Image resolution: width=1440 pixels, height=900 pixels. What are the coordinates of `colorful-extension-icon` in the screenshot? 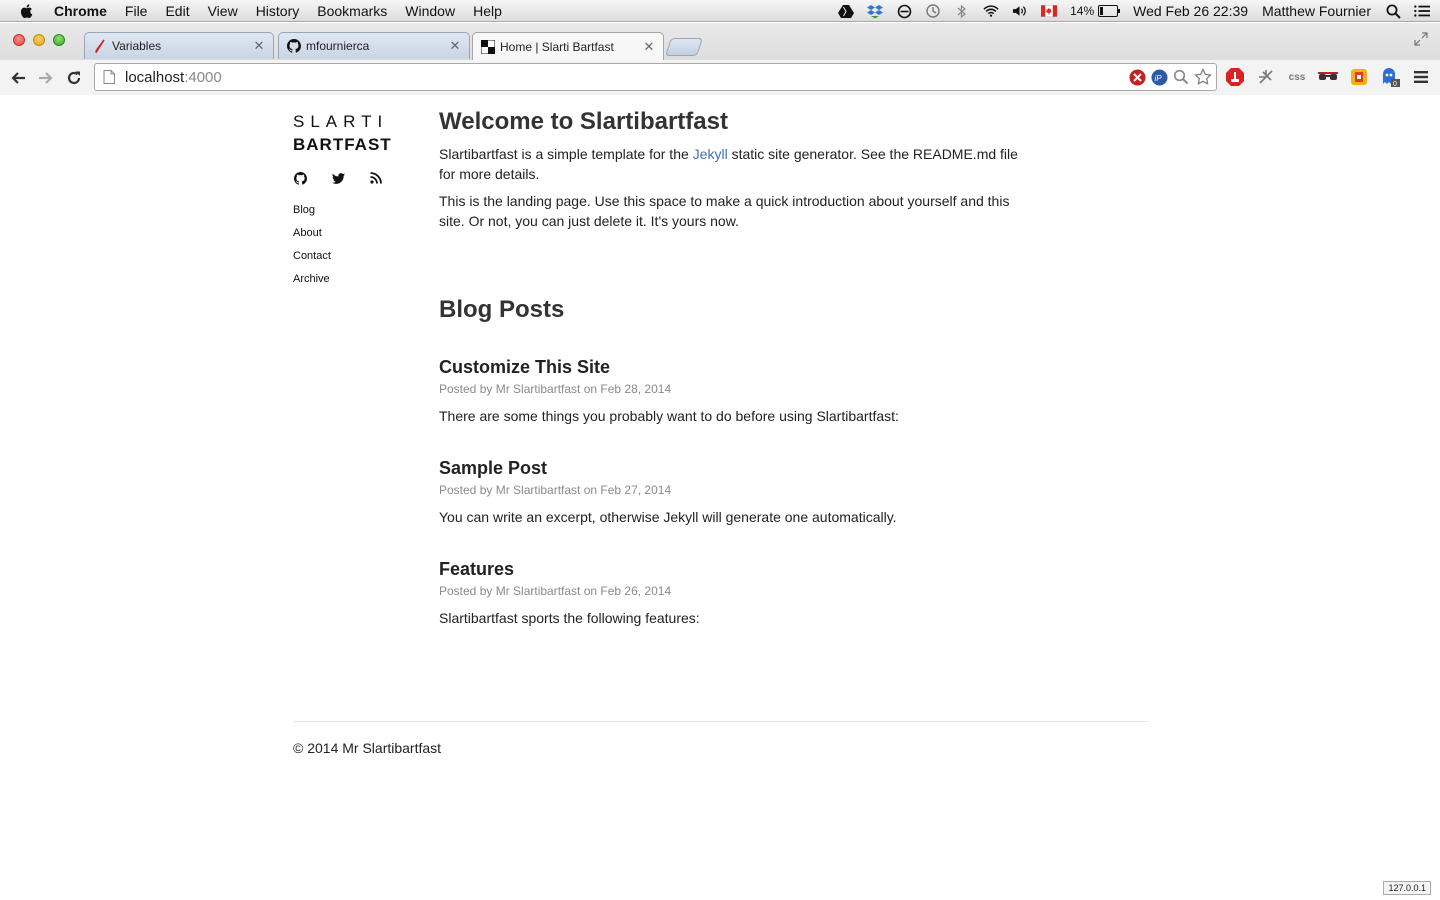 It's located at (1359, 77).